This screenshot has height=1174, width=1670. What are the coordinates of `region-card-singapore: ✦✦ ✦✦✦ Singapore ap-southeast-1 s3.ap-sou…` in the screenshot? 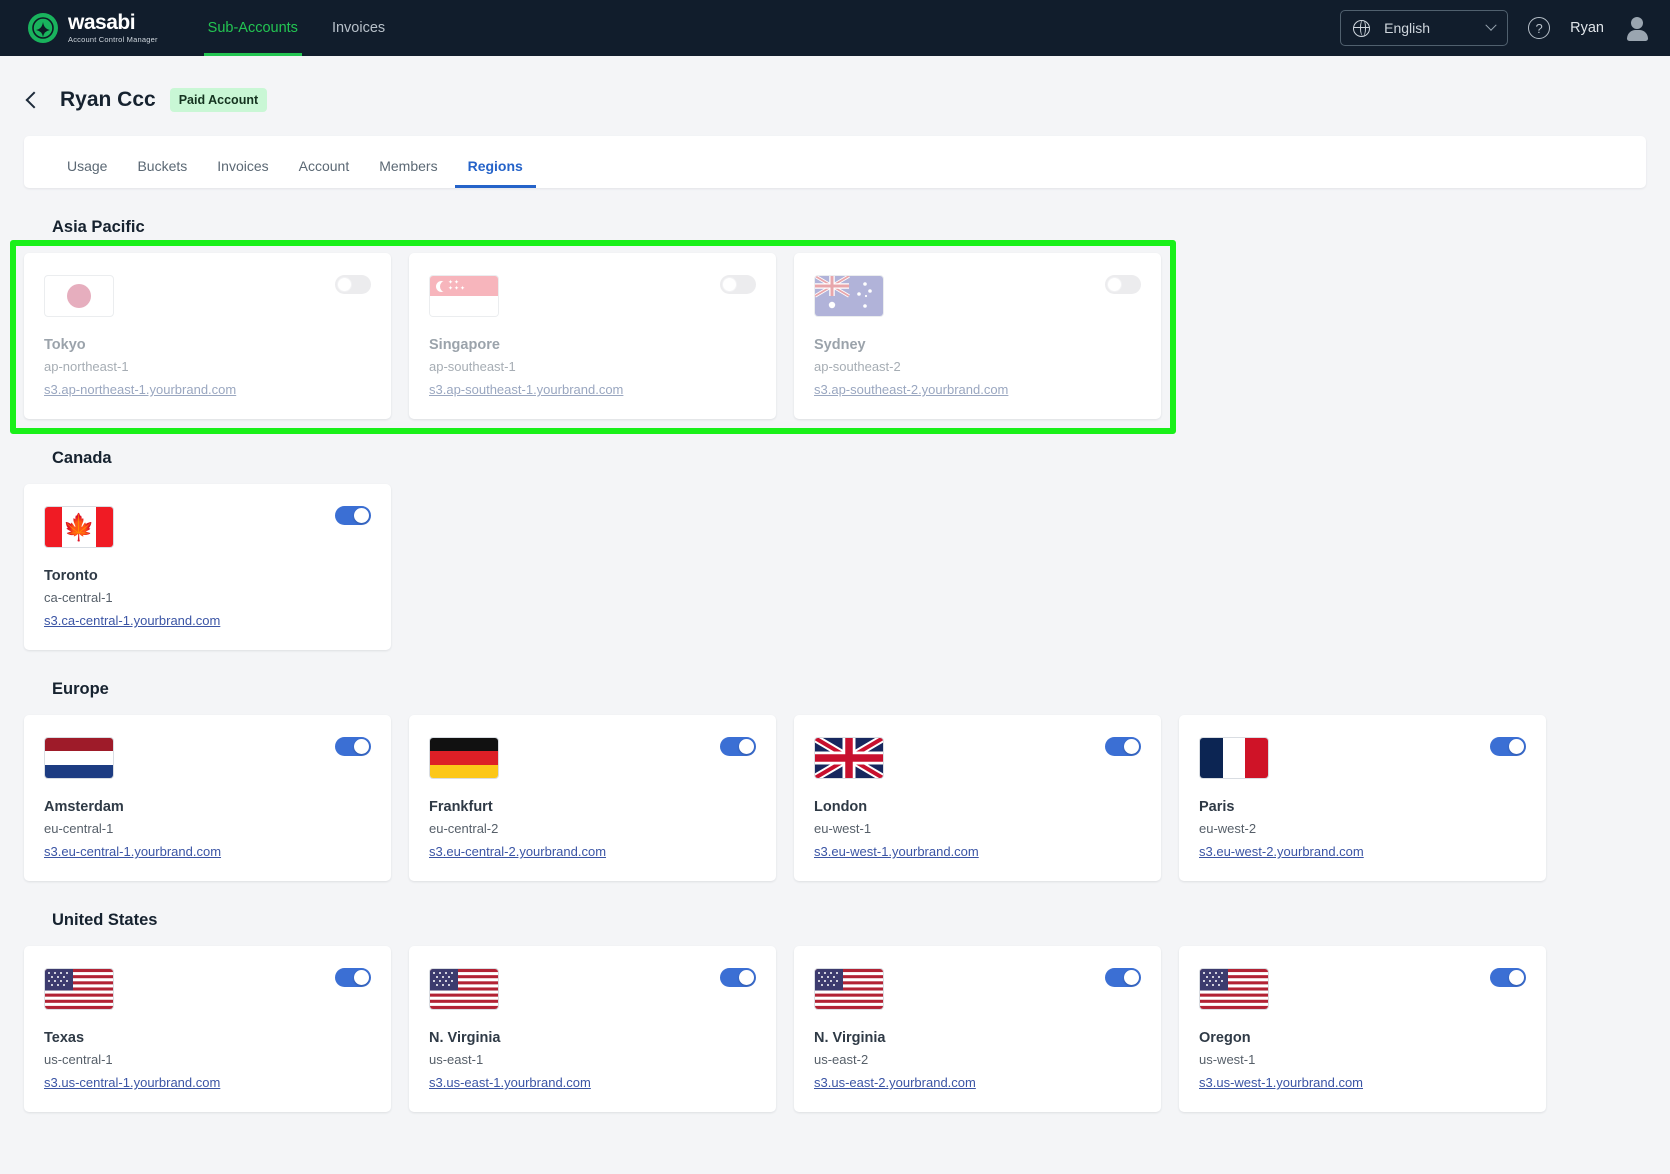 It's located at (592, 336).